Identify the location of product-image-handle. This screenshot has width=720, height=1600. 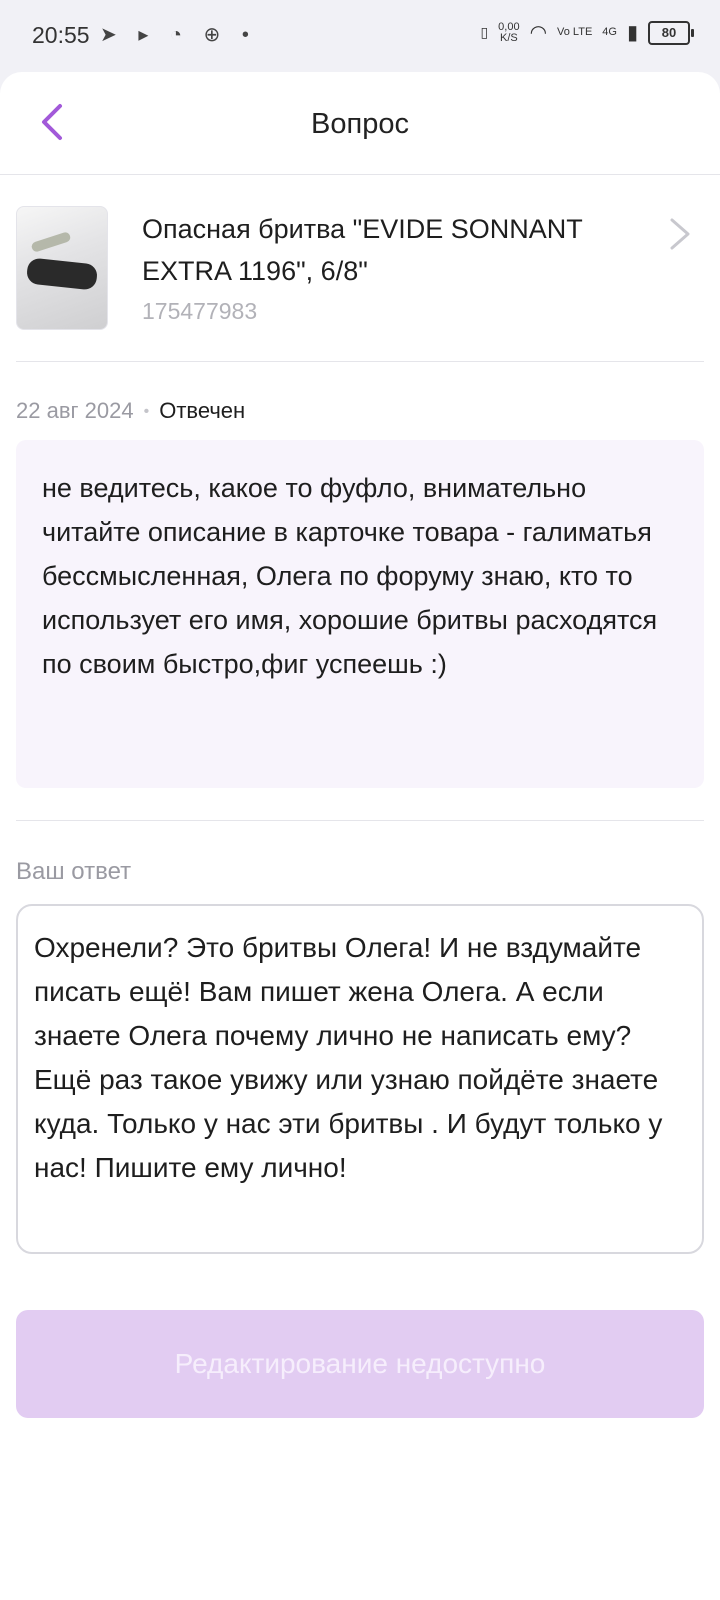
(62, 274).